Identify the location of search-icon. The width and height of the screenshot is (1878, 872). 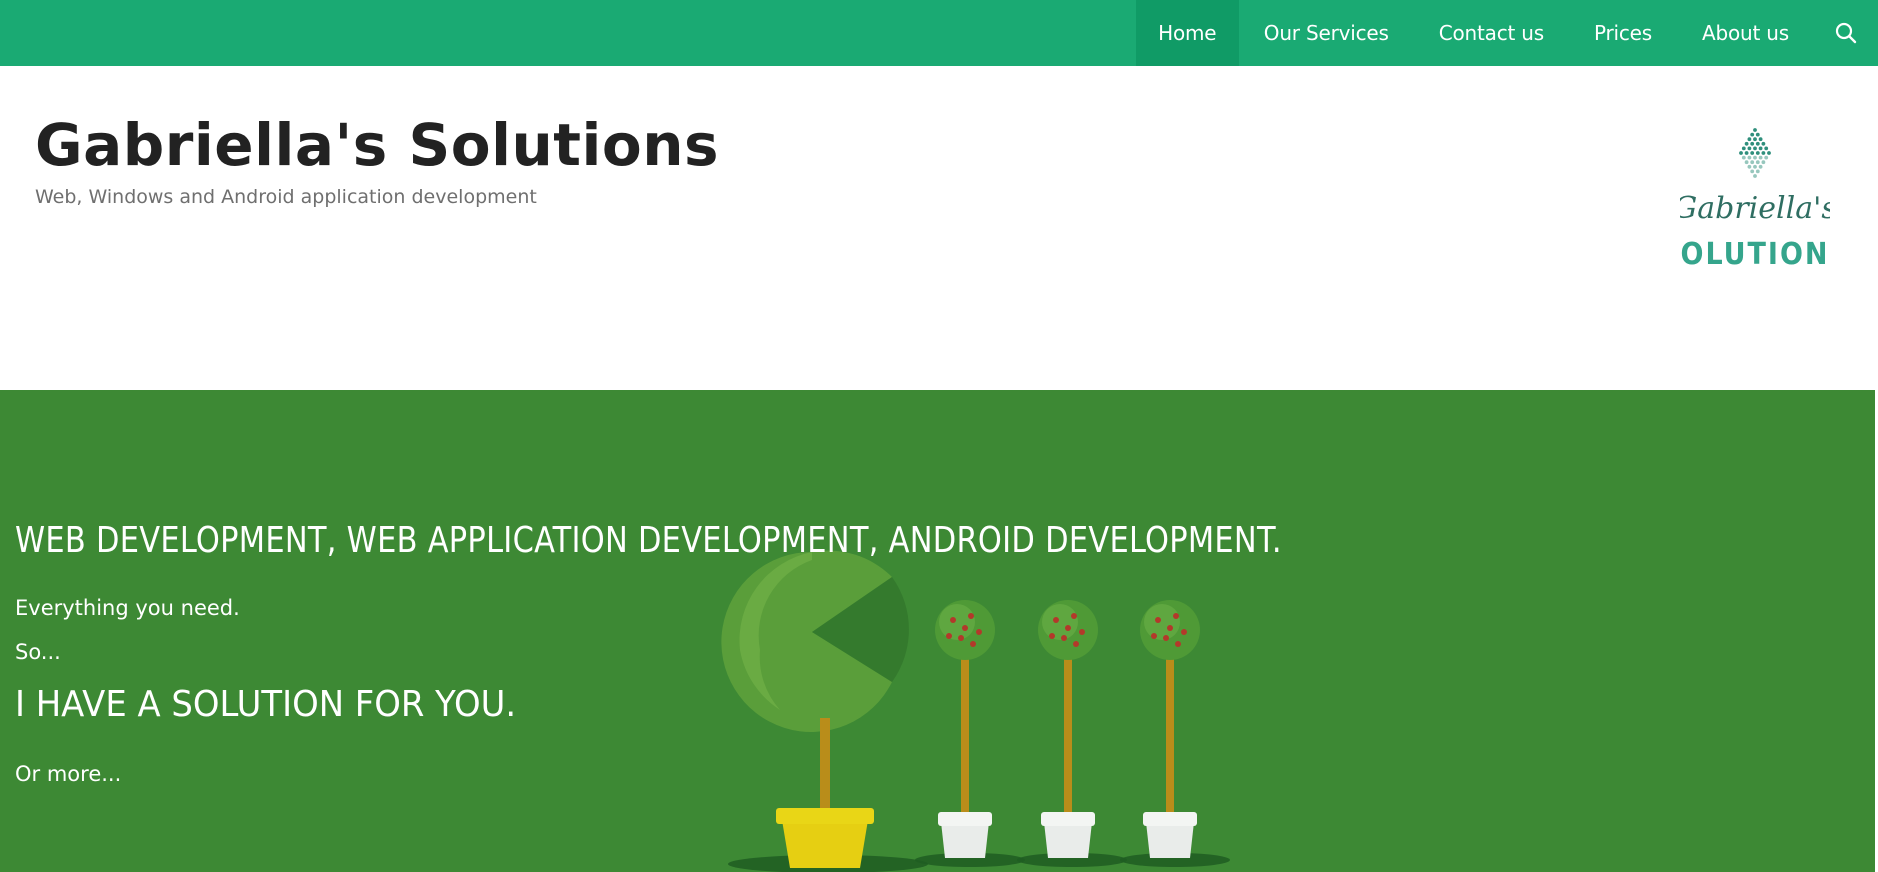
(1846, 33).